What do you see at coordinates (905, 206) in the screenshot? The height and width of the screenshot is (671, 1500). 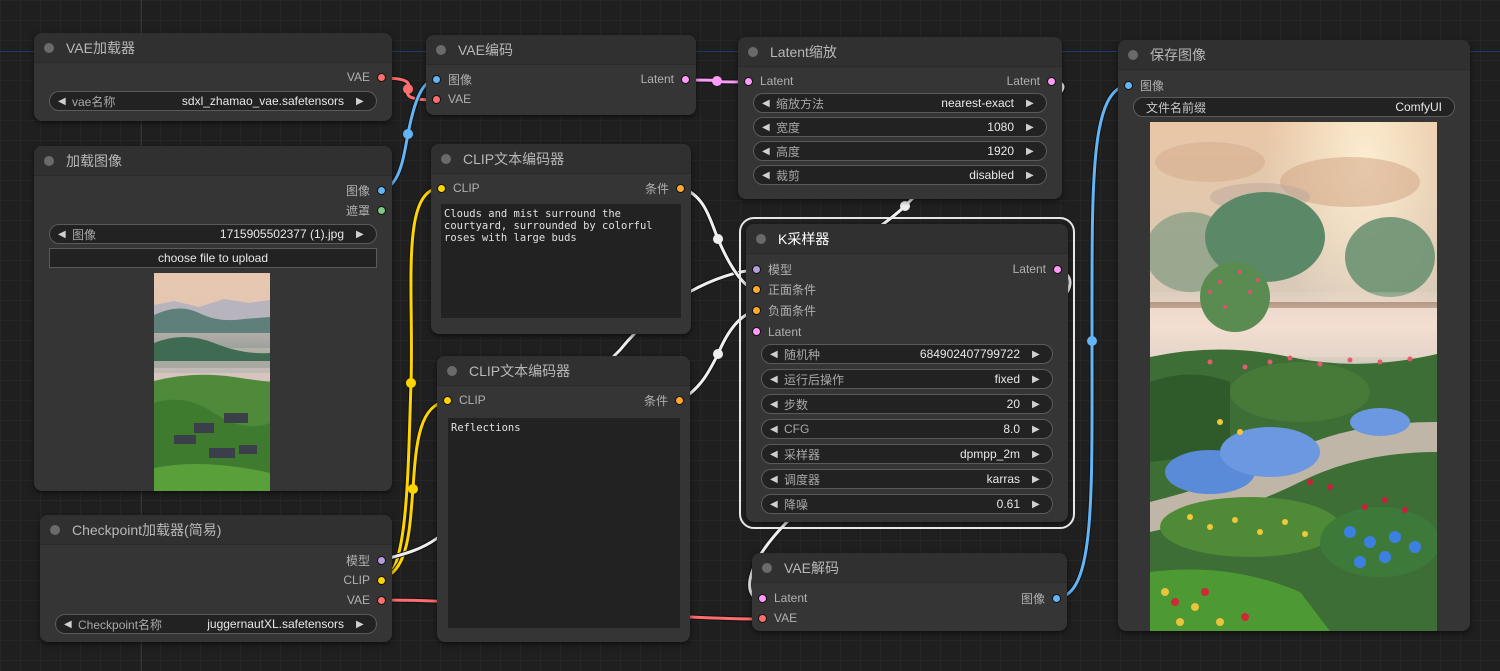 I see `link-latent-to-ksampler-midpoint` at bounding box center [905, 206].